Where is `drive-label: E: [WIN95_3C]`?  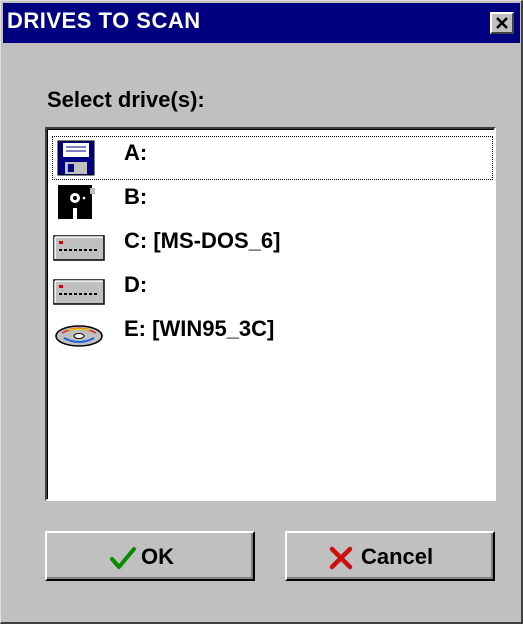
drive-label: E: [WIN95_3C] is located at coordinates (199, 328).